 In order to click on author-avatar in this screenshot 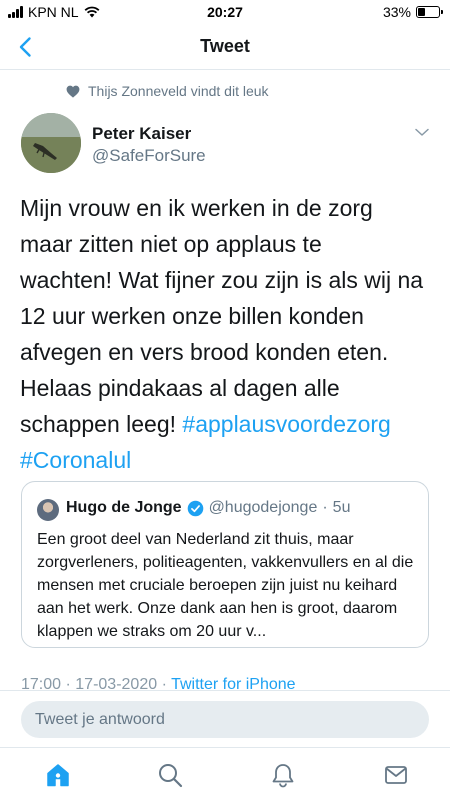, I will do `click(51, 143)`.